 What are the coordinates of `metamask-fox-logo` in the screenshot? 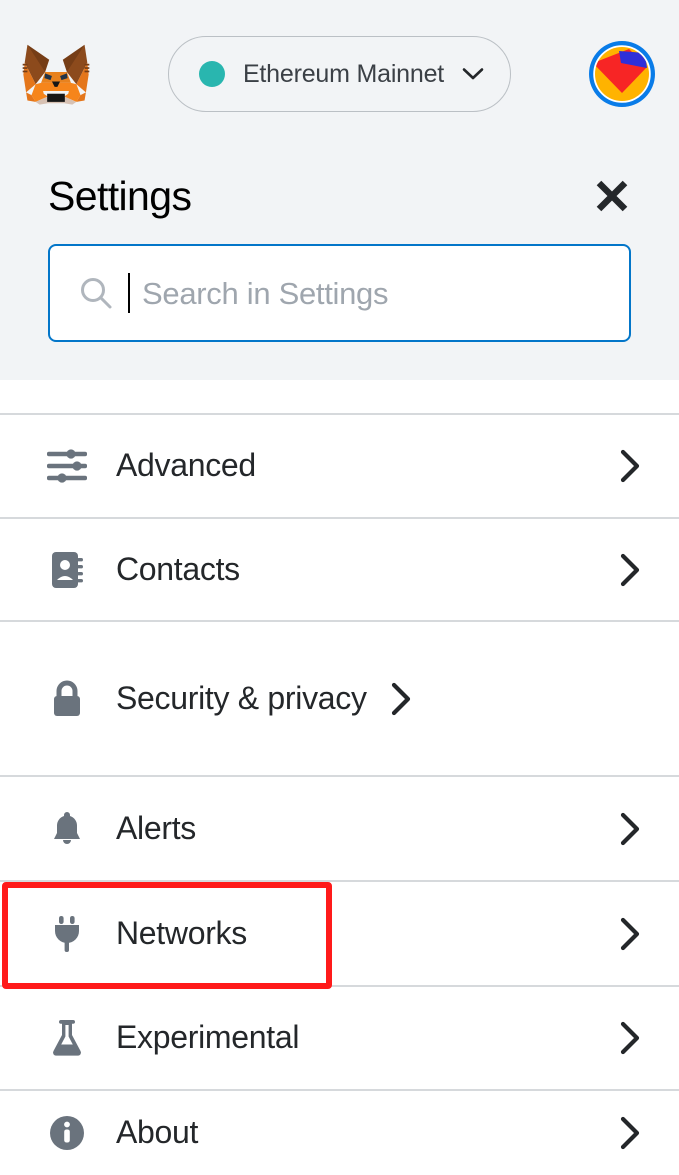 It's located at (56, 74).